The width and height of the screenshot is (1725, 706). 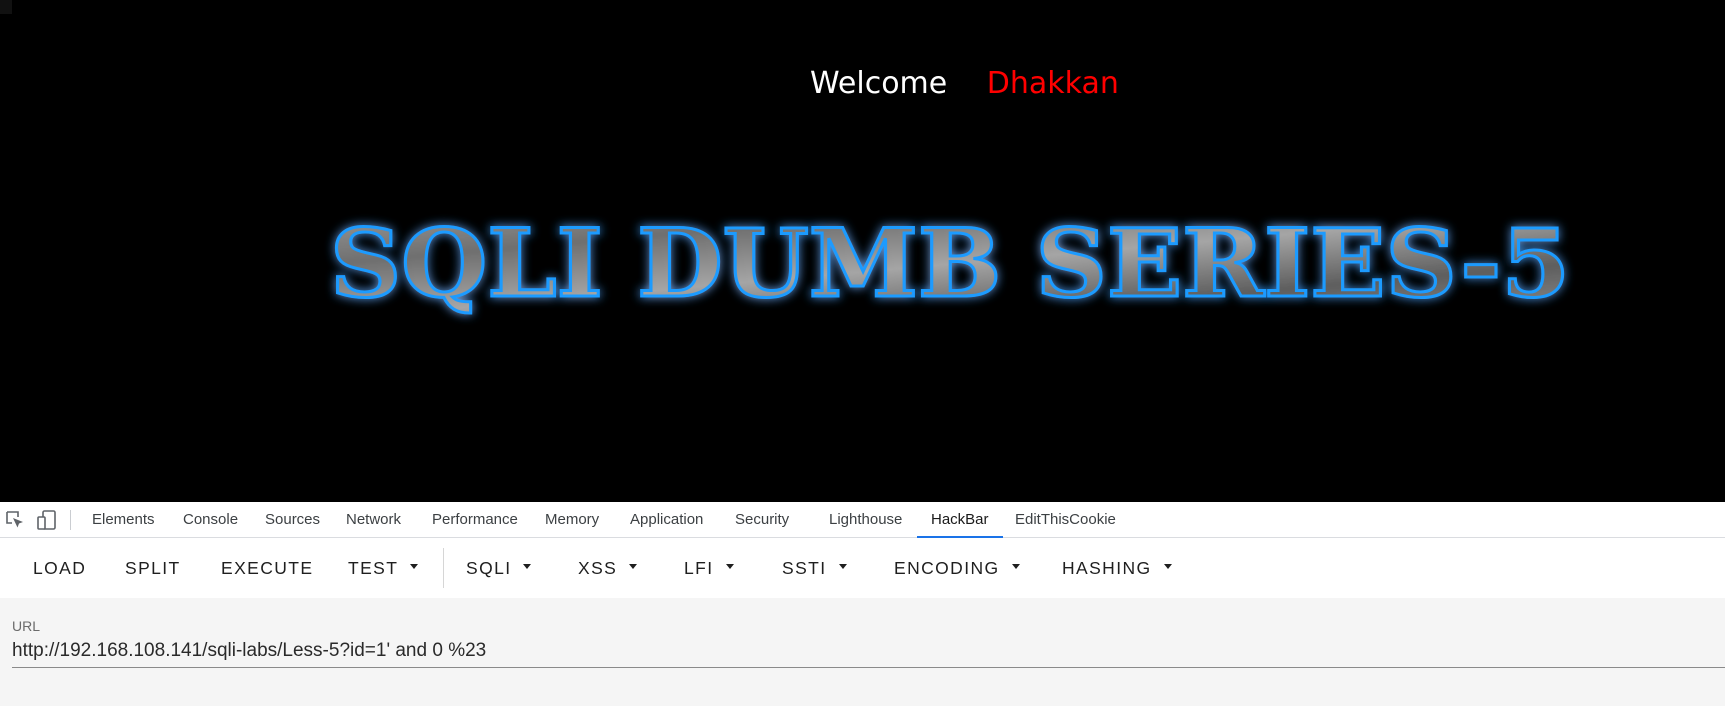 I want to click on lfi-dropdown-label: LFI, so click(x=699, y=568).